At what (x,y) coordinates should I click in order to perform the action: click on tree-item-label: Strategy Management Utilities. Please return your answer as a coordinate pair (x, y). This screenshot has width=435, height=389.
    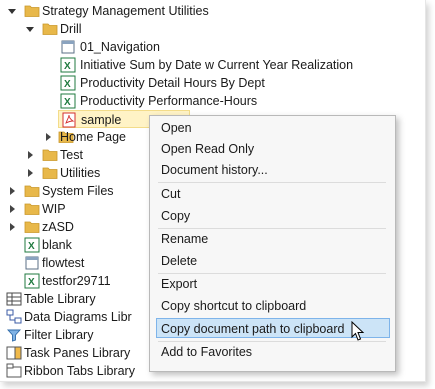
    Looking at the image, I should click on (125, 11).